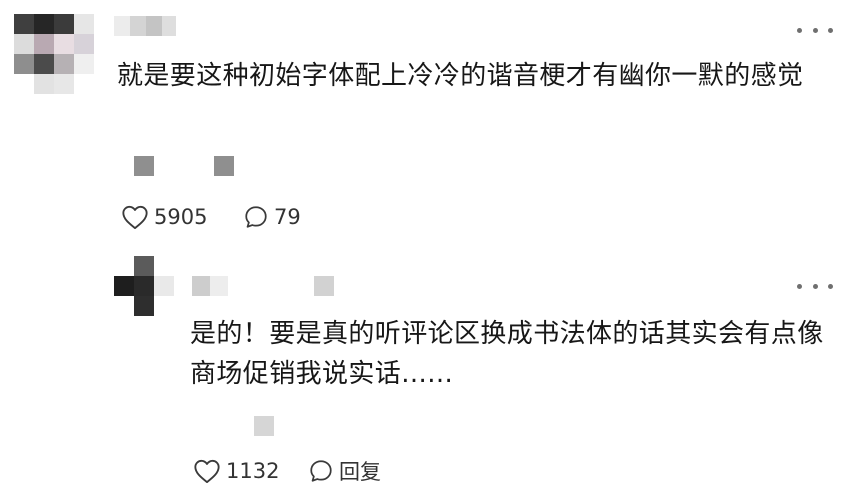 The height and width of the screenshot is (502, 854). What do you see at coordinates (460, 76) in the screenshot?
I see `comment-text: 就是要这种初始字体配上冷冷的谐音梗才有幽你一默的感觉` at bounding box center [460, 76].